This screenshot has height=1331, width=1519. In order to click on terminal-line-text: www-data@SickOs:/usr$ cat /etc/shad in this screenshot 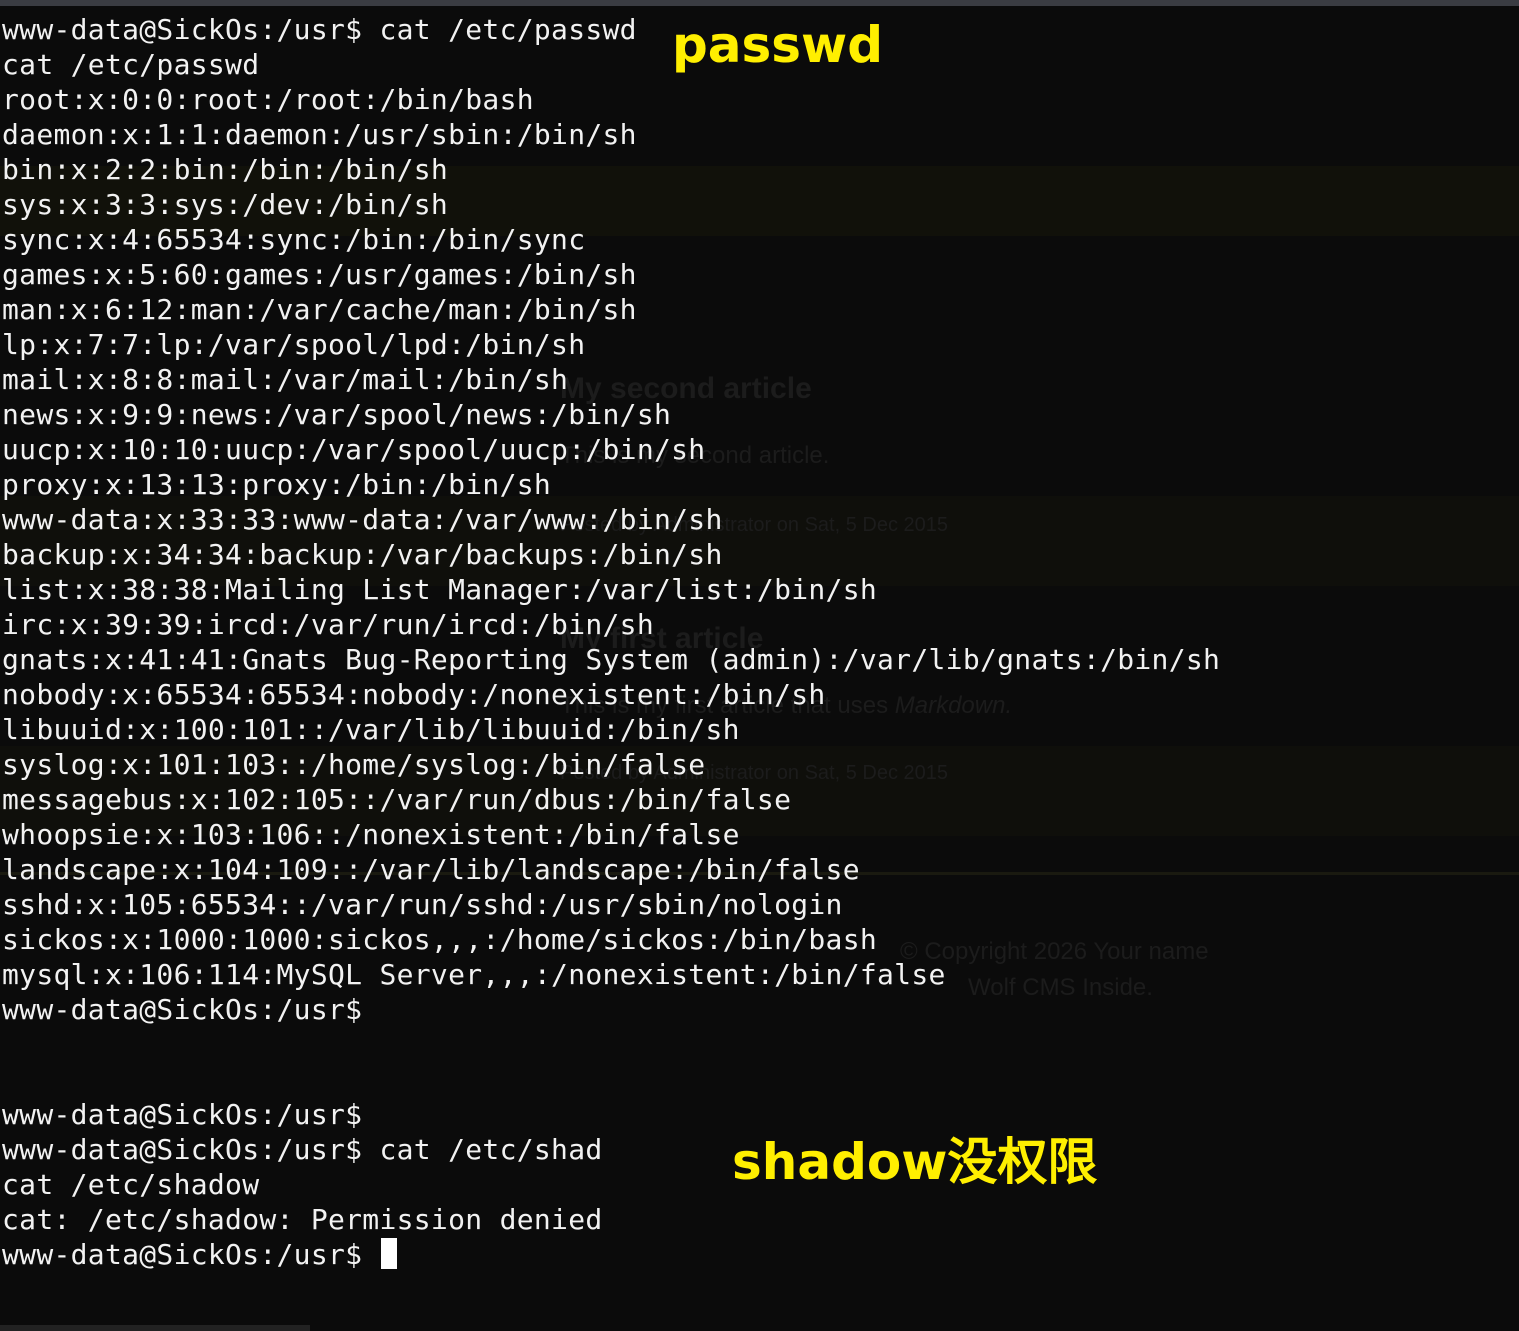, I will do `click(302, 1149)`.